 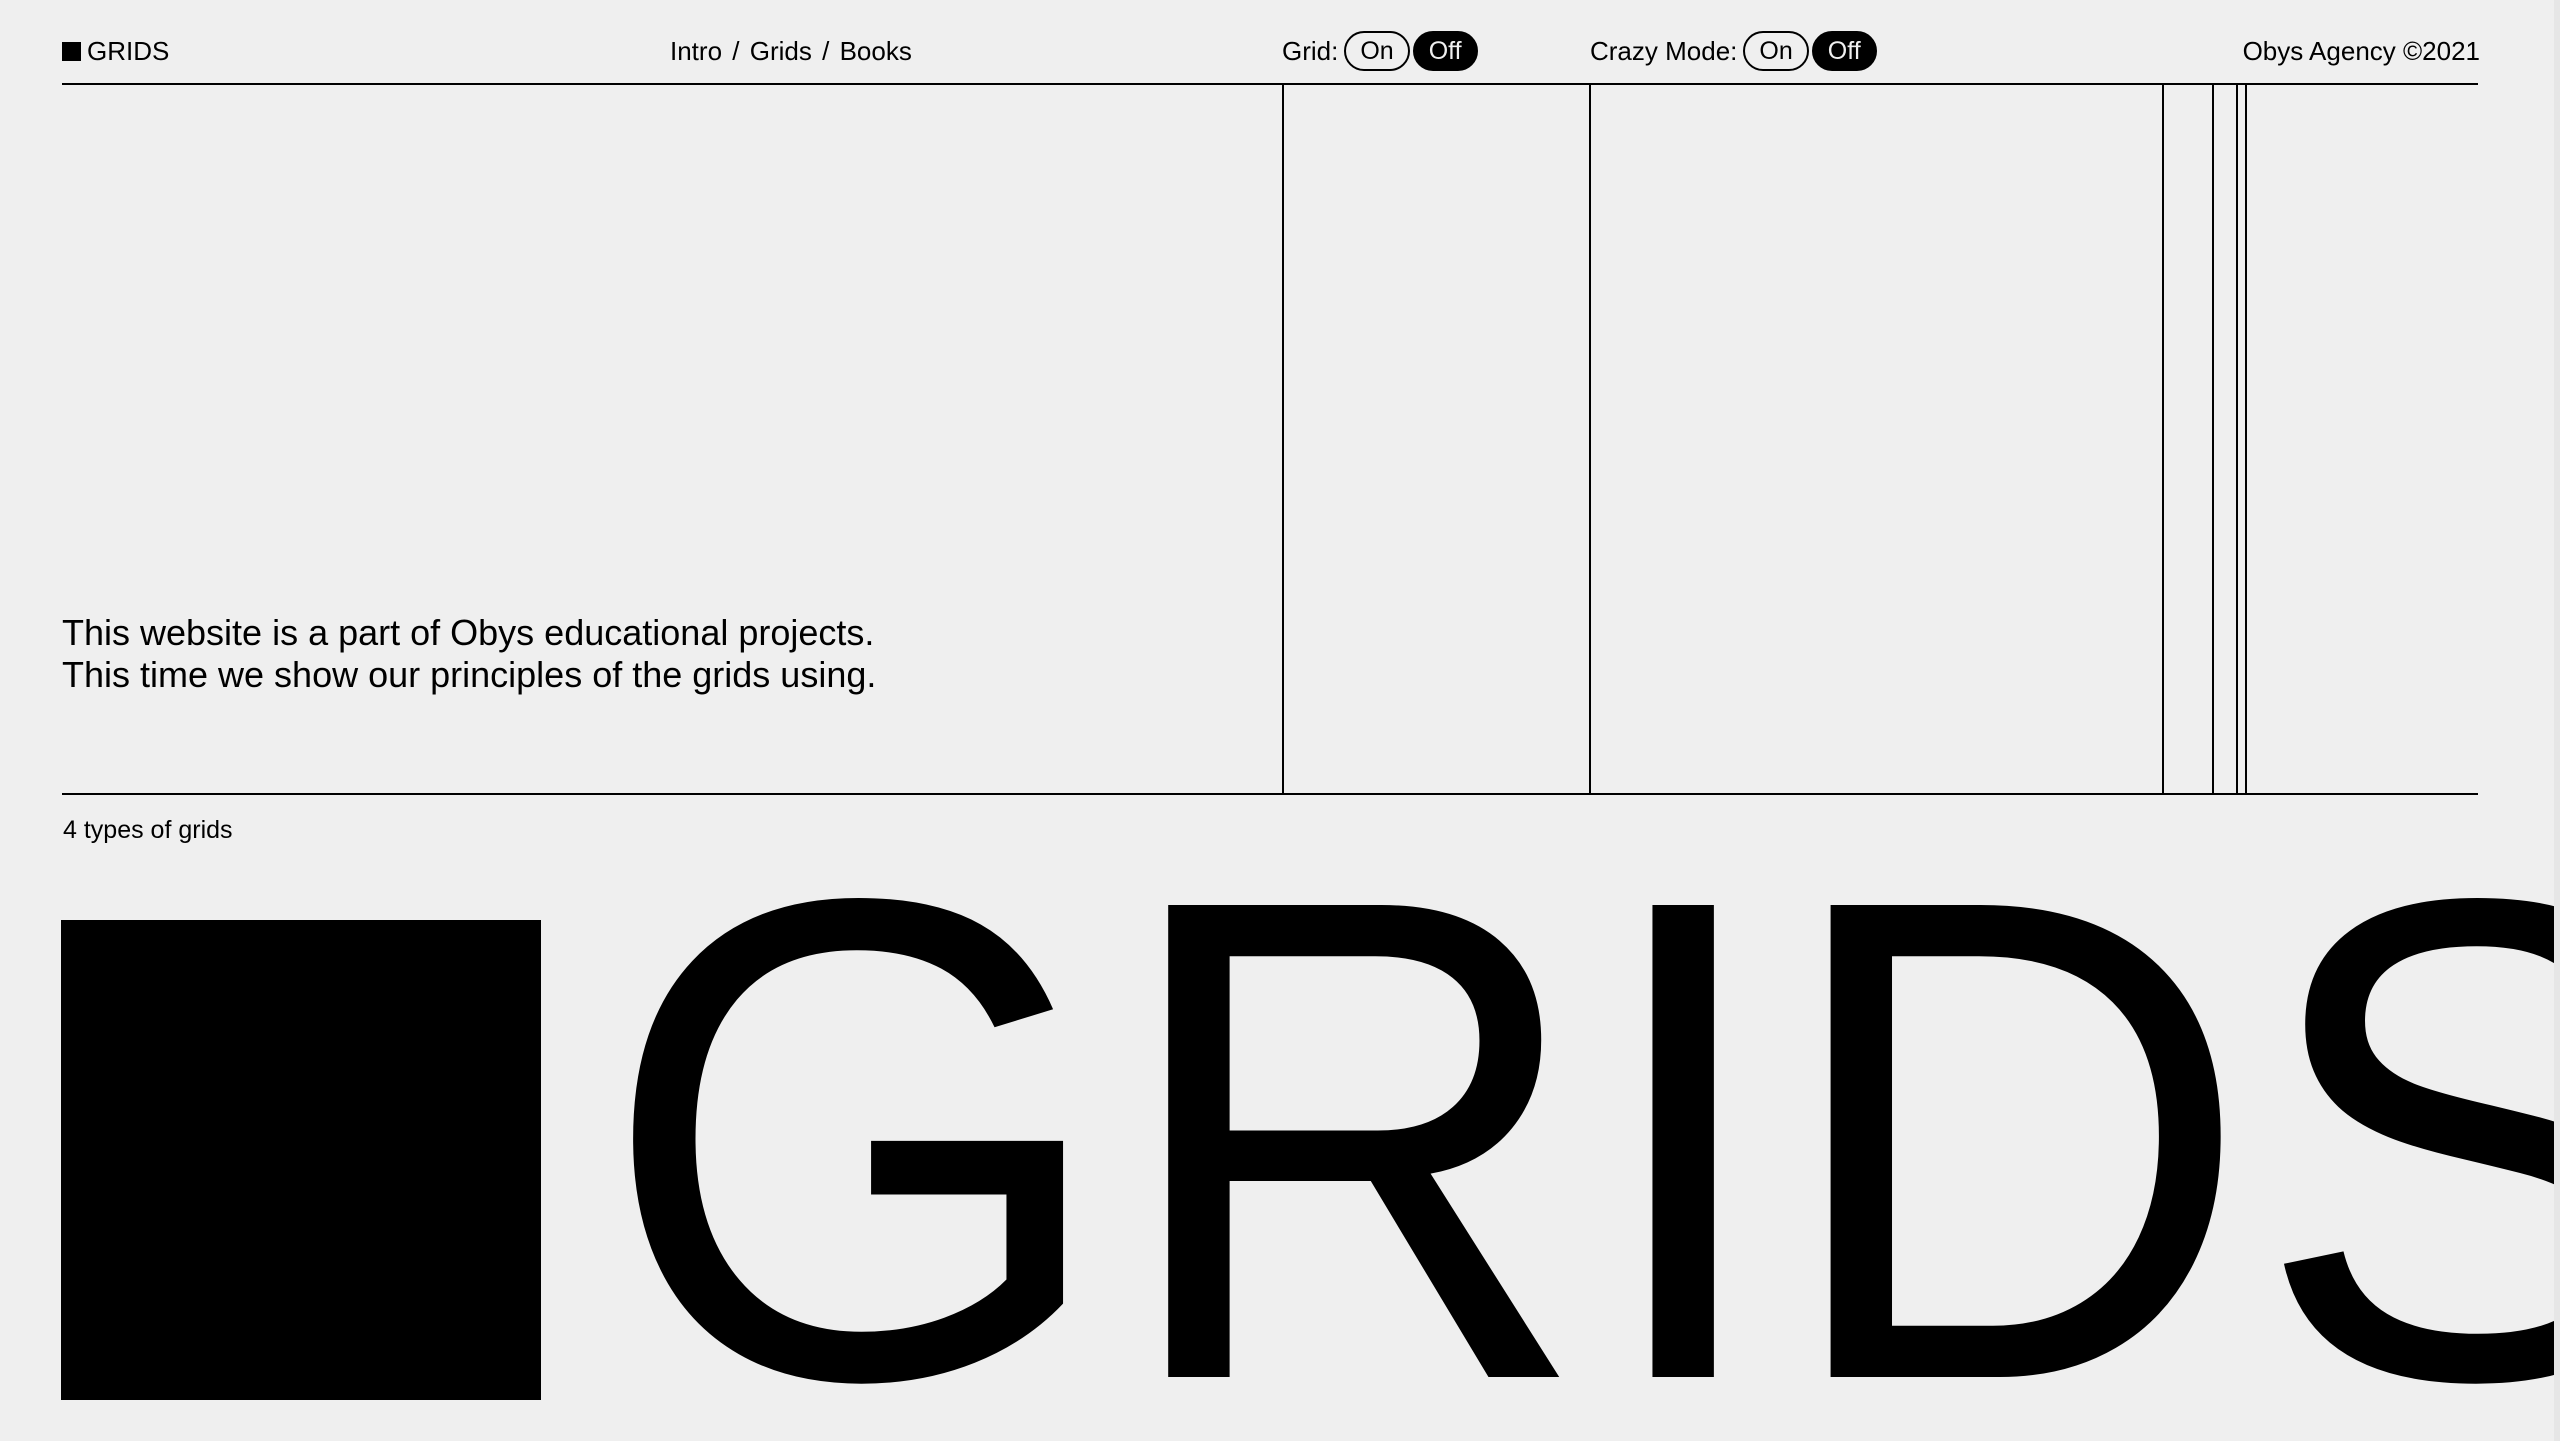 What do you see at coordinates (1270, 84) in the screenshot?
I see `header-divider` at bounding box center [1270, 84].